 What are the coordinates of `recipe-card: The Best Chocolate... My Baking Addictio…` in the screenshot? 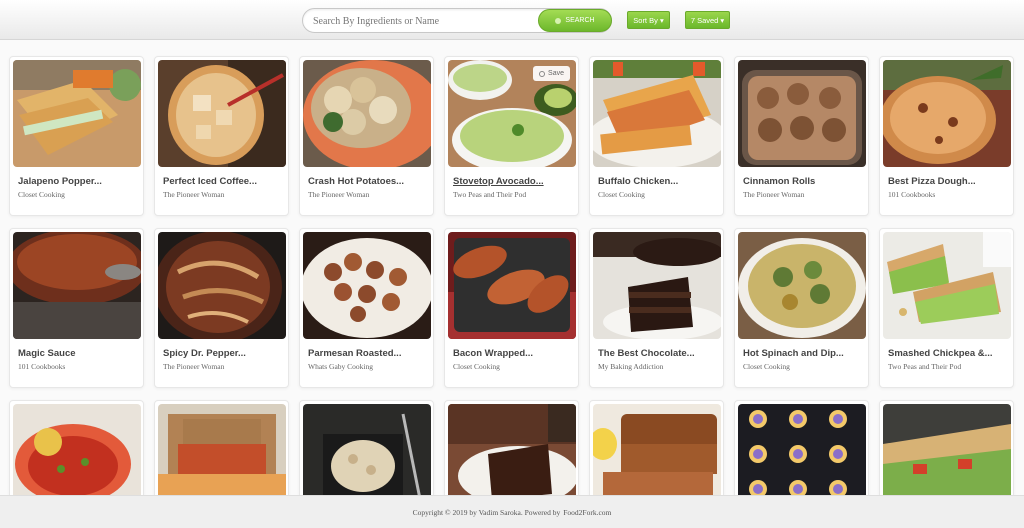 It's located at (656, 308).